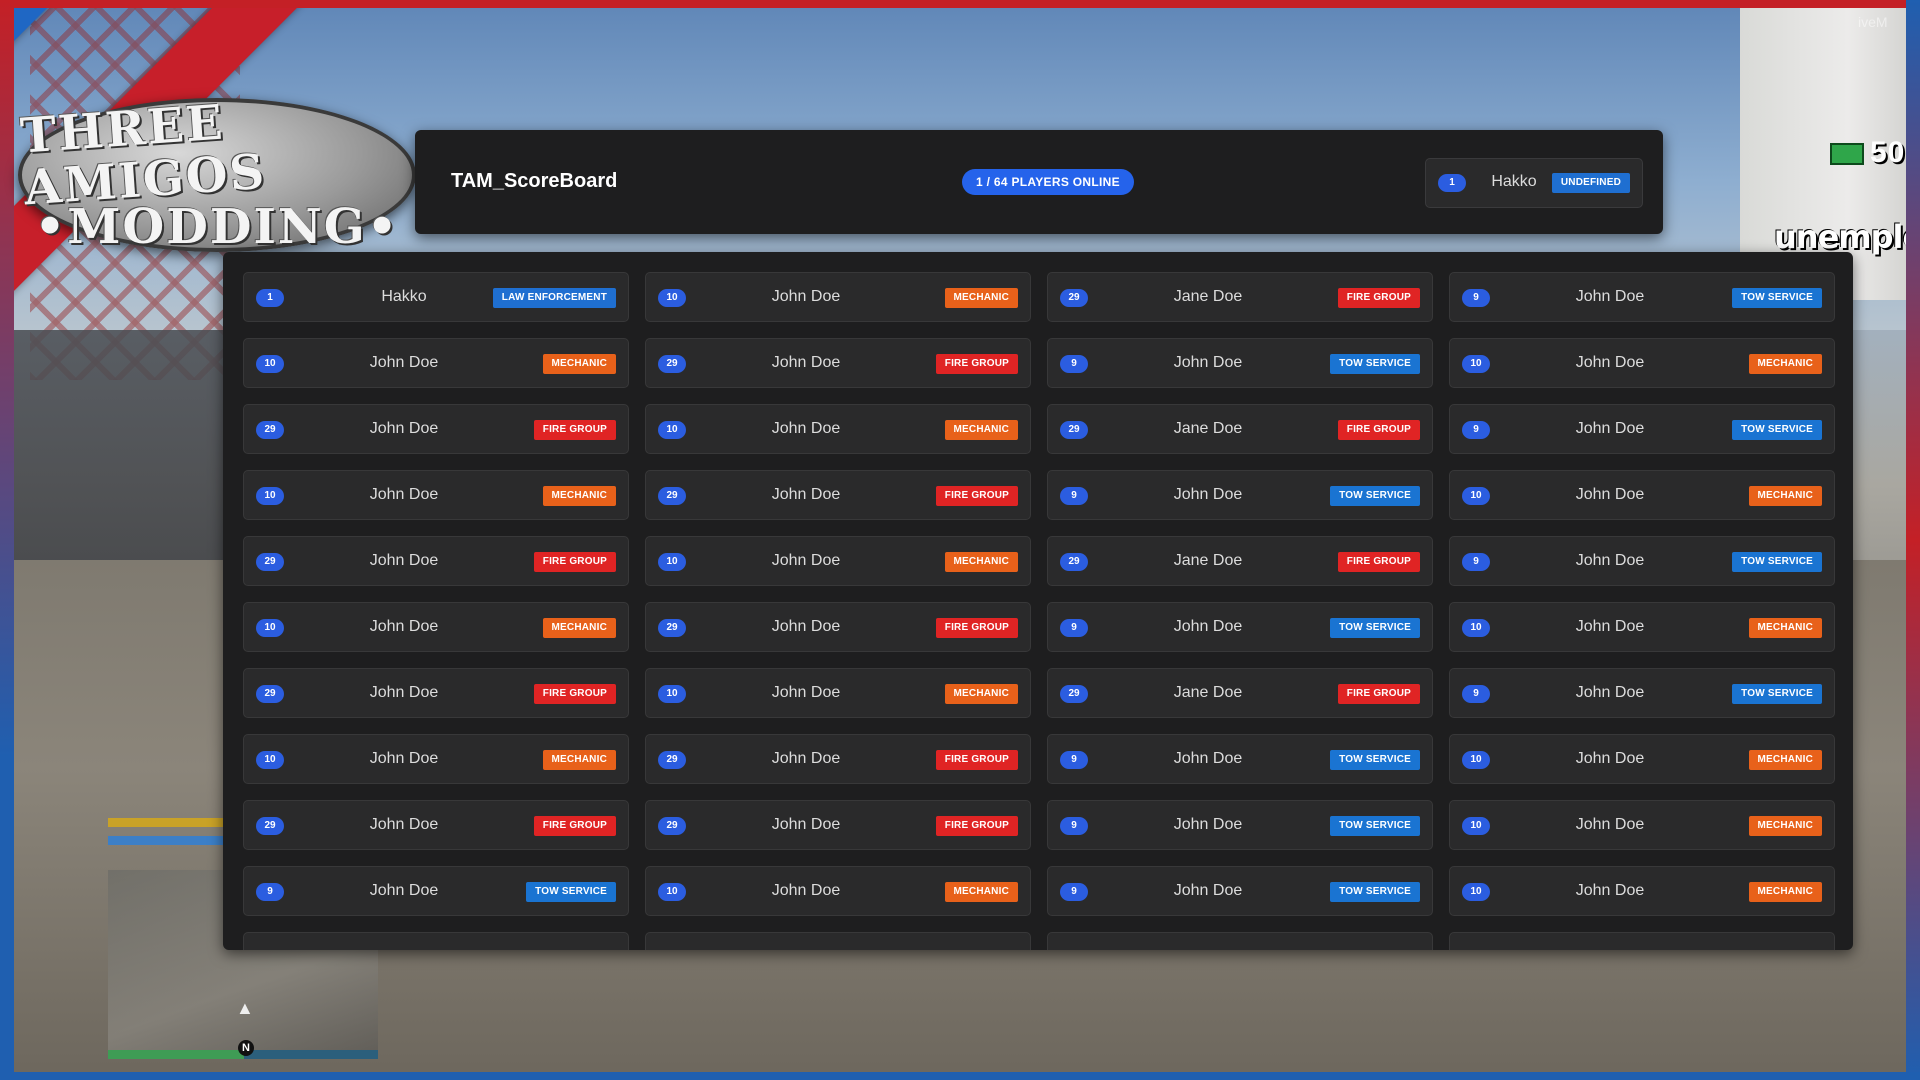 Image resolution: width=1920 pixels, height=1080 pixels. What do you see at coordinates (176, 1054) in the screenshot?
I see `health-bar` at bounding box center [176, 1054].